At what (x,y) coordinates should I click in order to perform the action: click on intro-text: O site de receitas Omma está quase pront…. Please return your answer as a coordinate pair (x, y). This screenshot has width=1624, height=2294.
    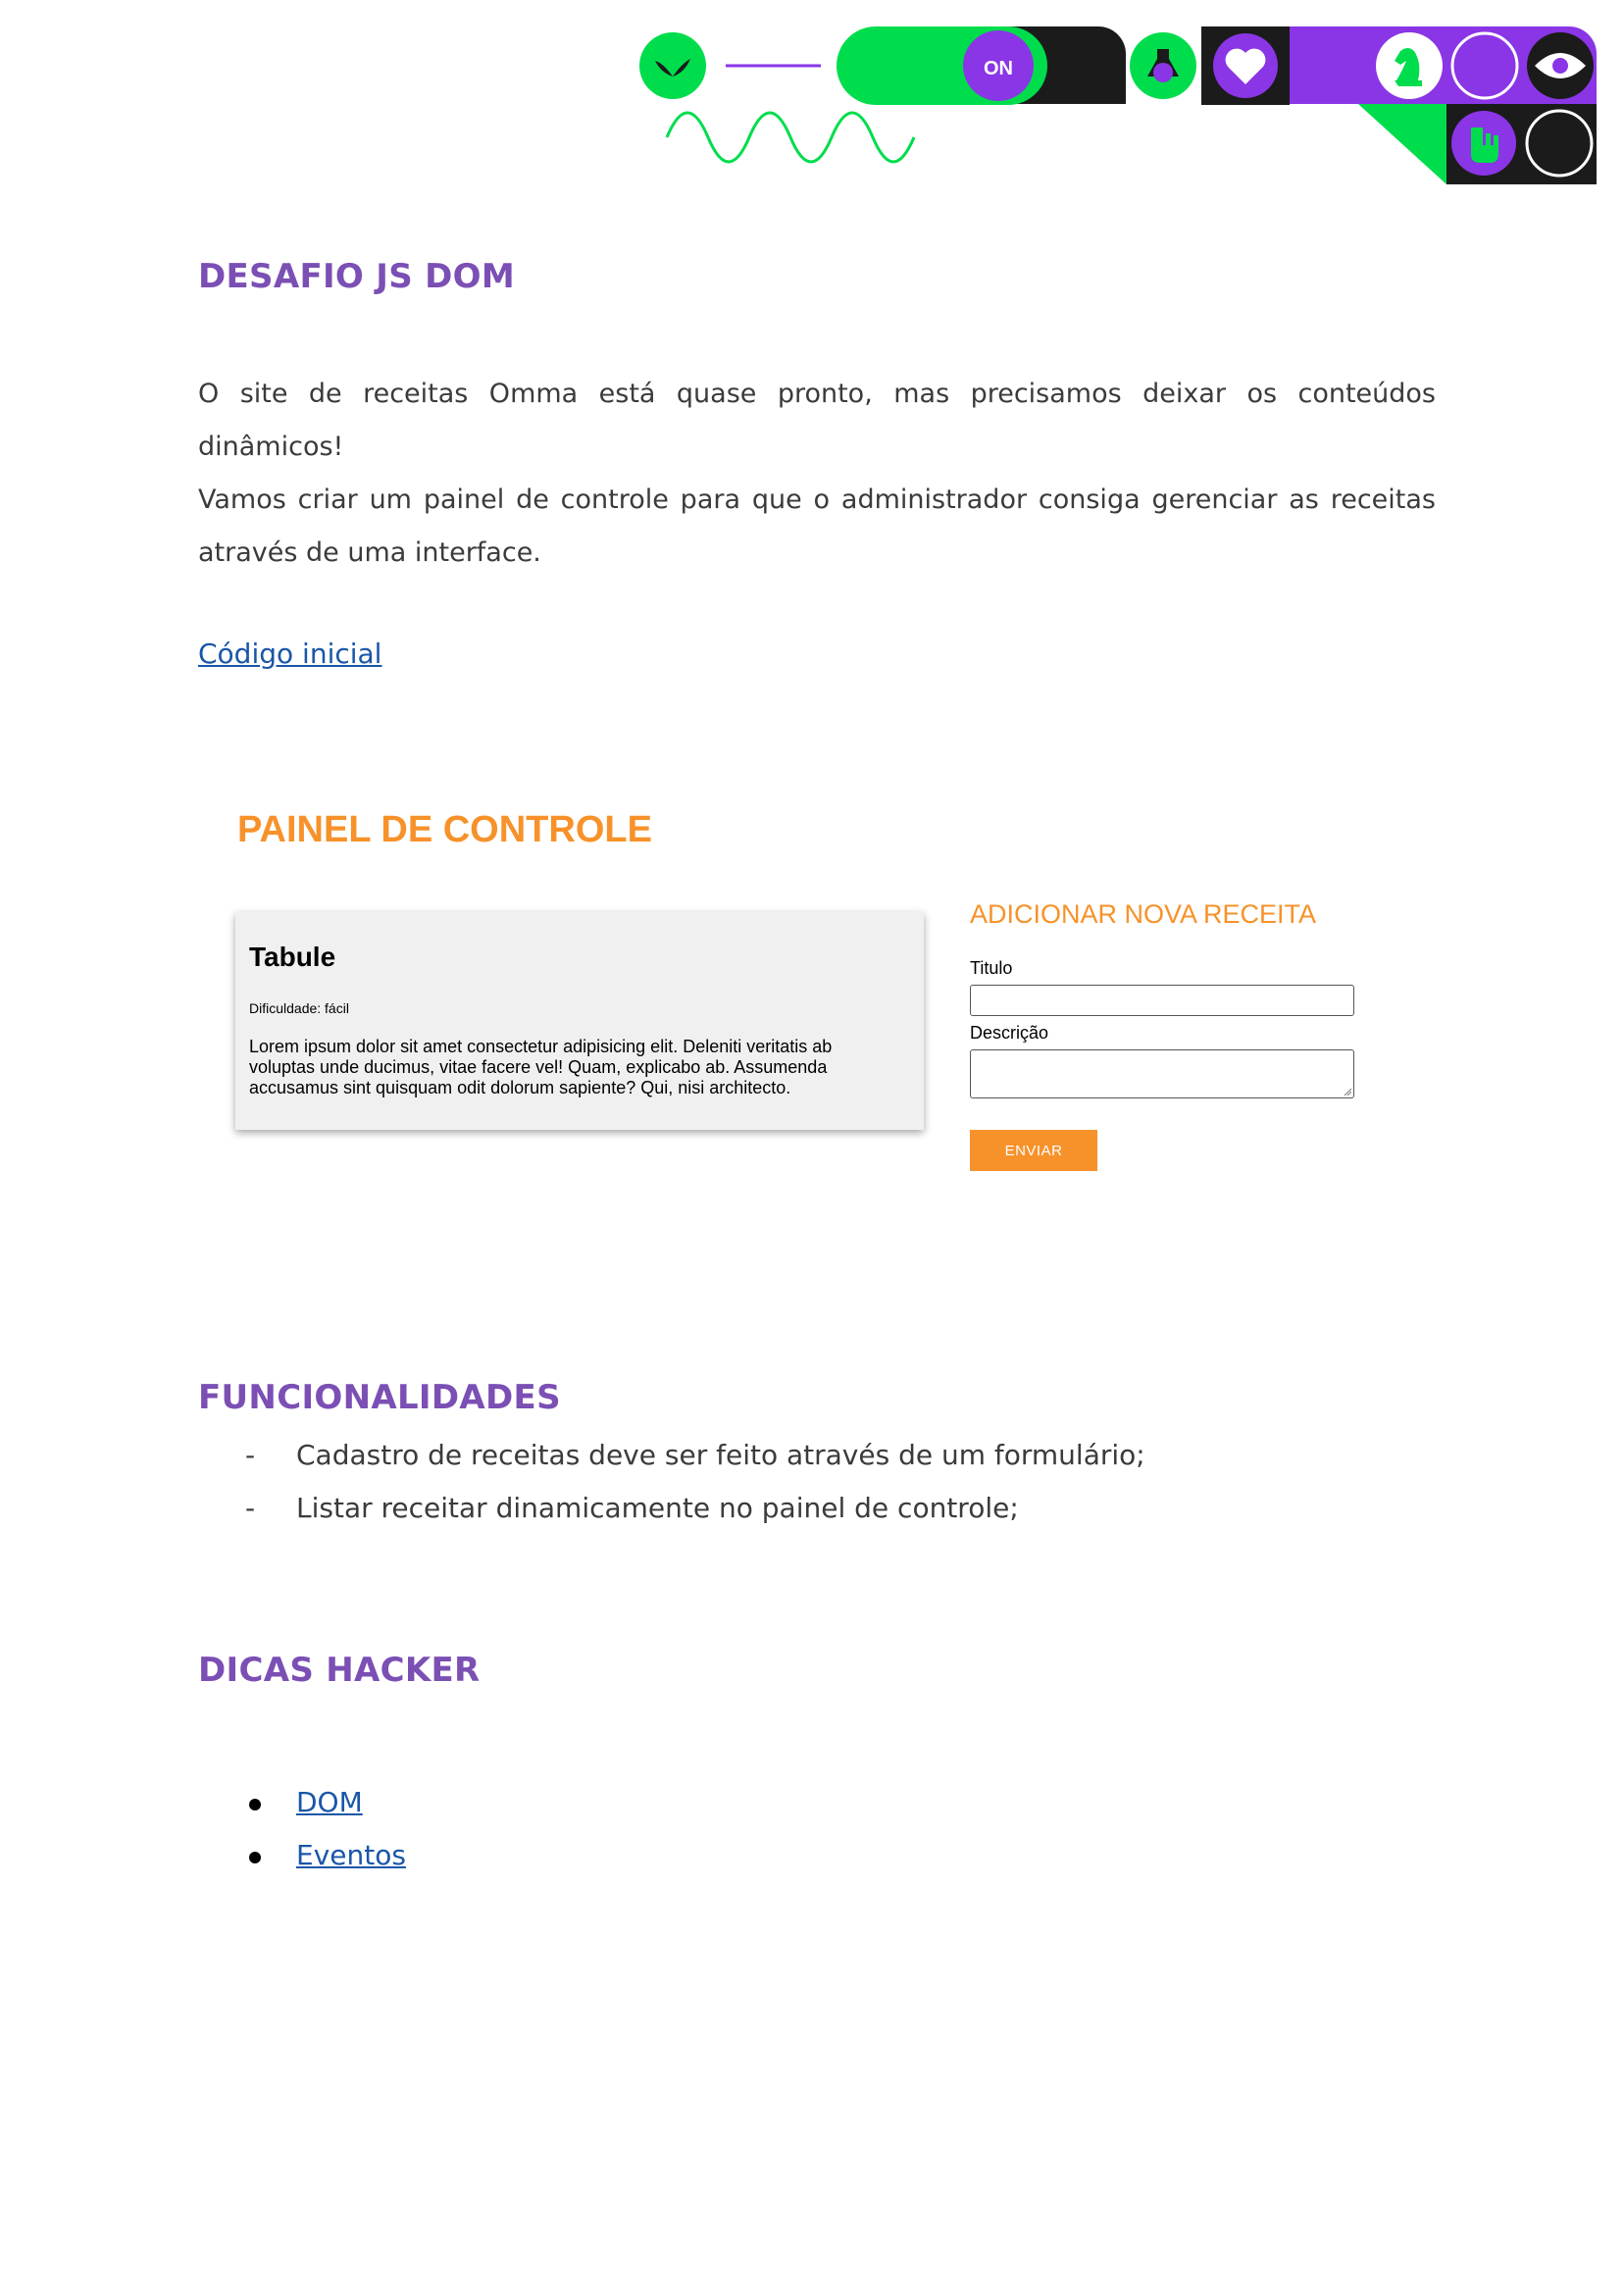
    Looking at the image, I should click on (817, 474).